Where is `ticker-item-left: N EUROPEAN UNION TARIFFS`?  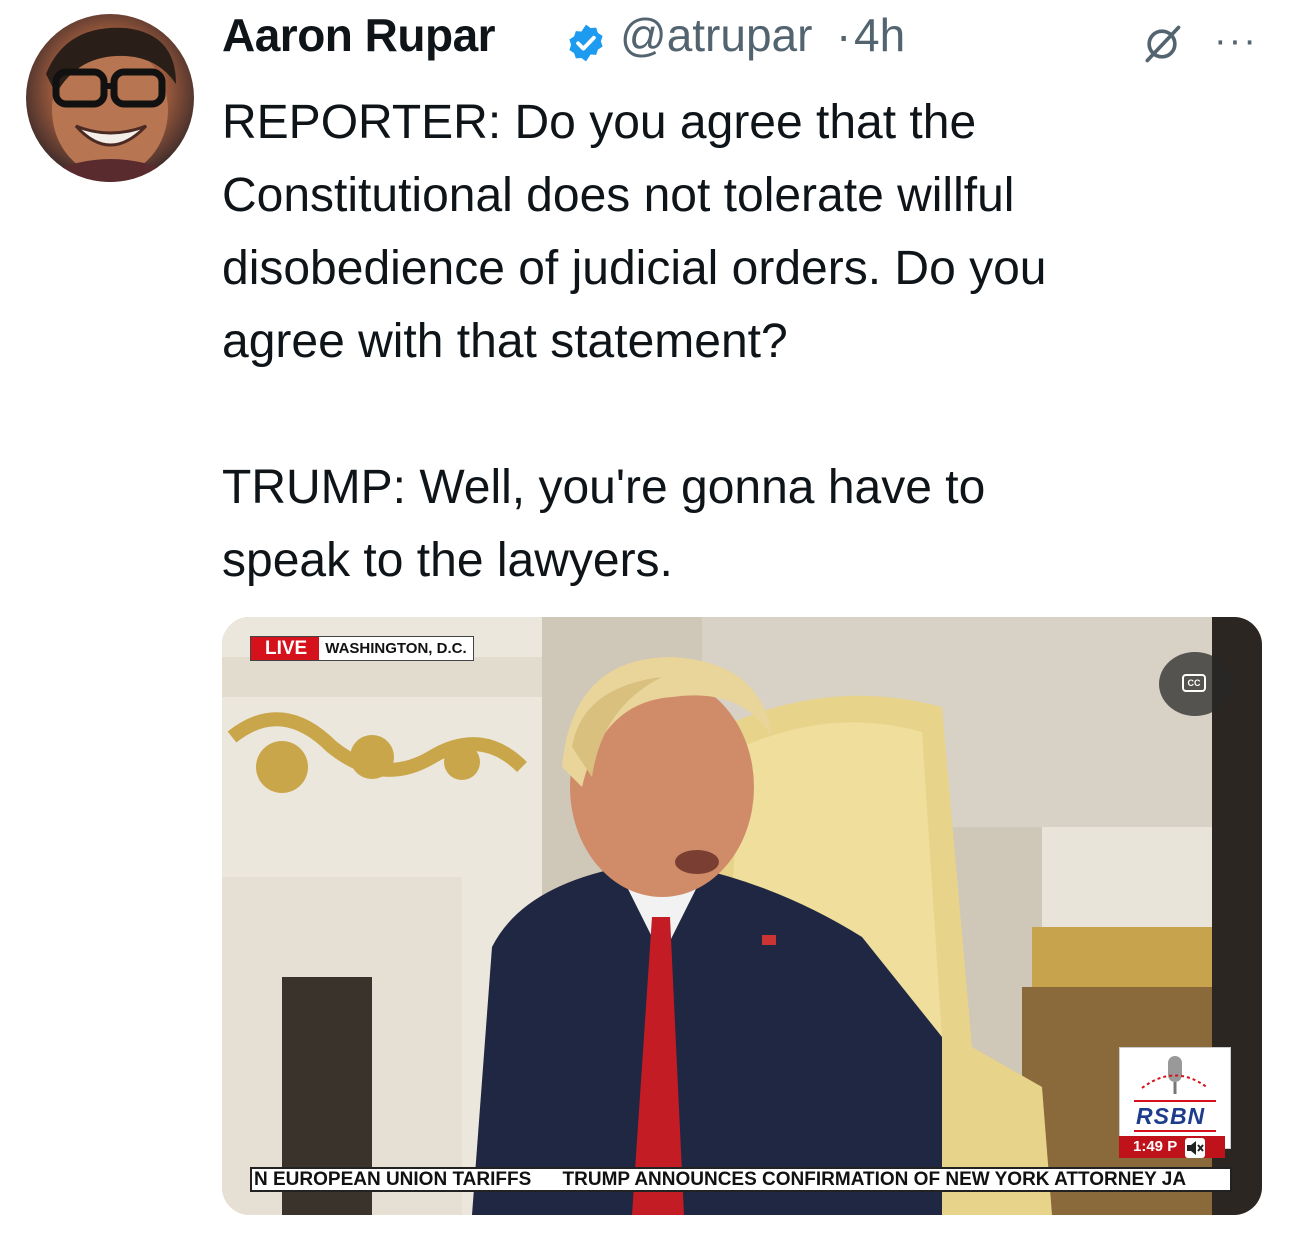
ticker-item-left: N EUROPEAN UNION TARIFFS is located at coordinates (393, 1179).